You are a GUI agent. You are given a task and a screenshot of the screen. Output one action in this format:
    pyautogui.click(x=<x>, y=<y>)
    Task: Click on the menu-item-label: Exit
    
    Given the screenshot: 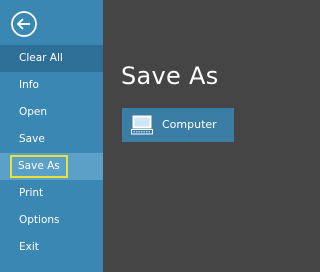 What is the action you would take?
    pyautogui.click(x=29, y=247)
    